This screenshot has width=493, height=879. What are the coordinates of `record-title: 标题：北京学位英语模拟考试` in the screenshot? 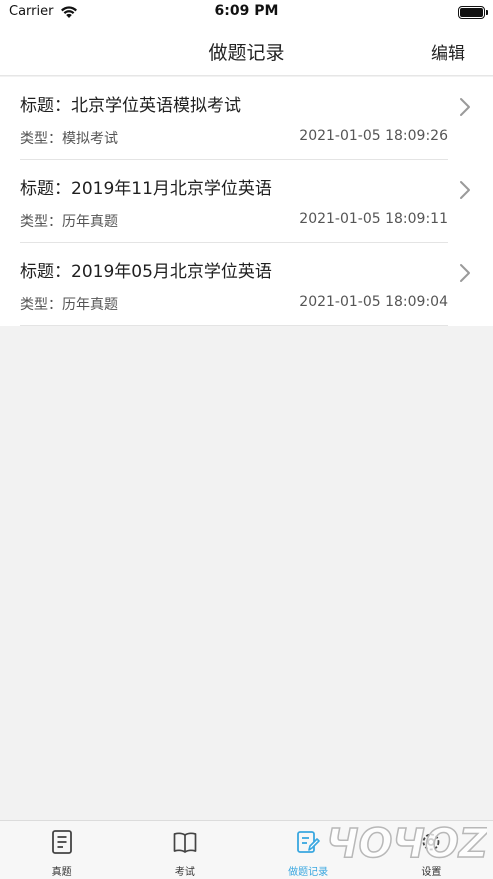 It's located at (130, 106).